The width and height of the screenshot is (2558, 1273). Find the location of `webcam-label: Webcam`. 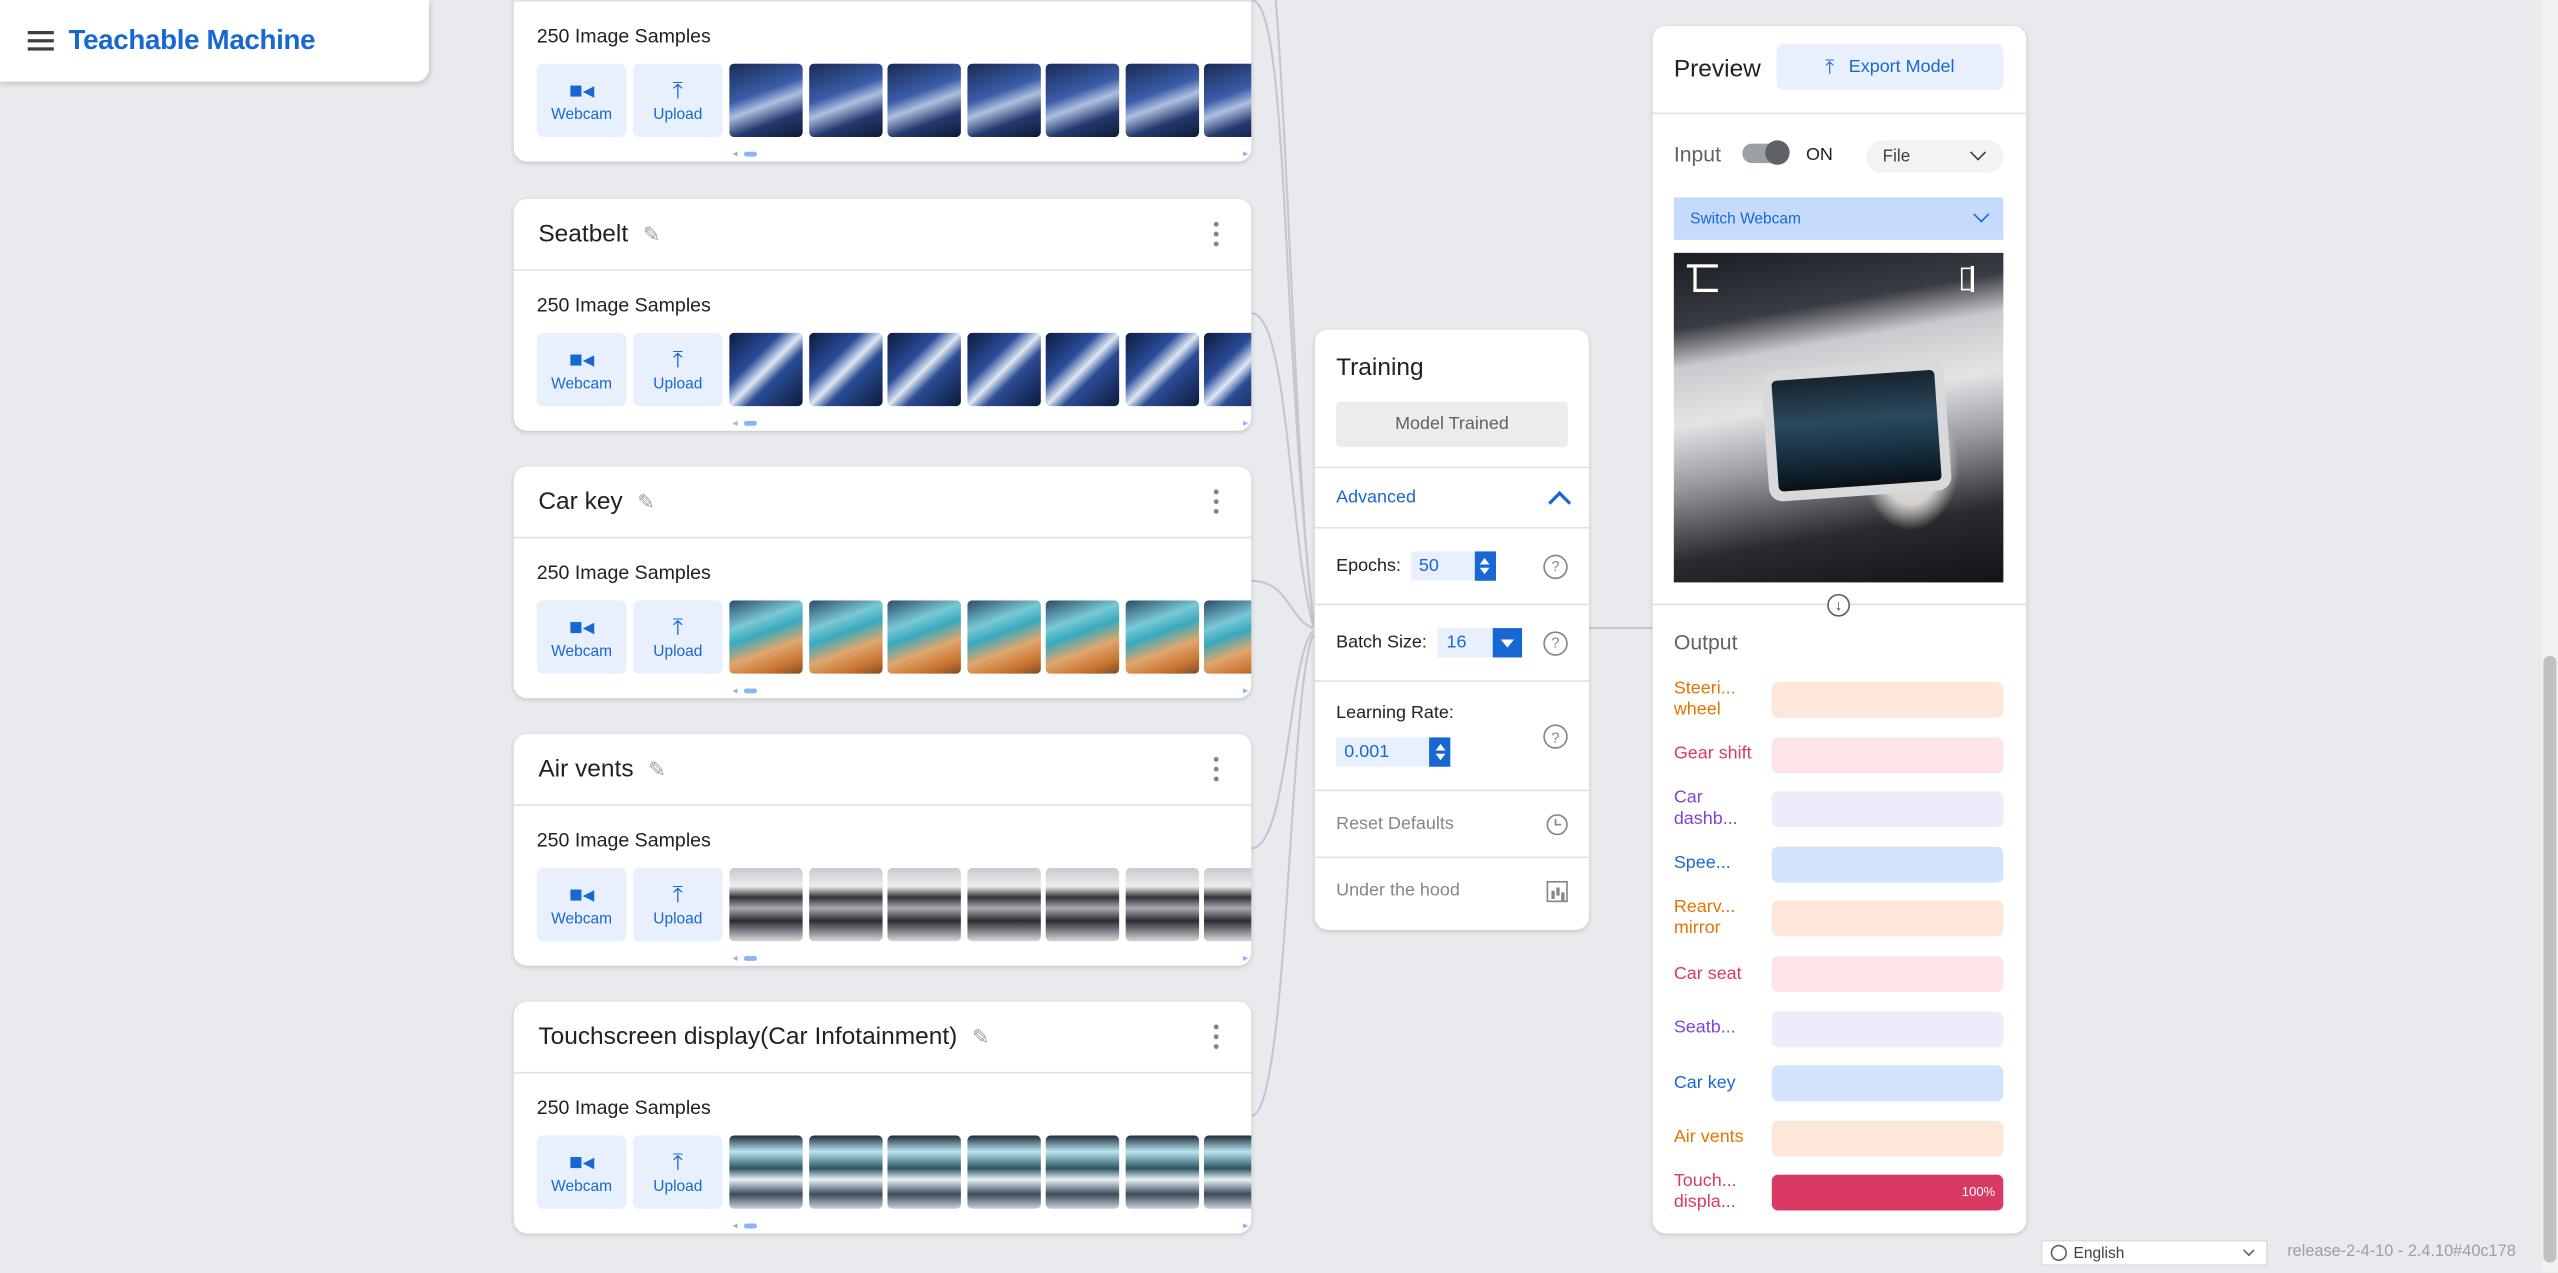

webcam-label: Webcam is located at coordinates (582, 1186).